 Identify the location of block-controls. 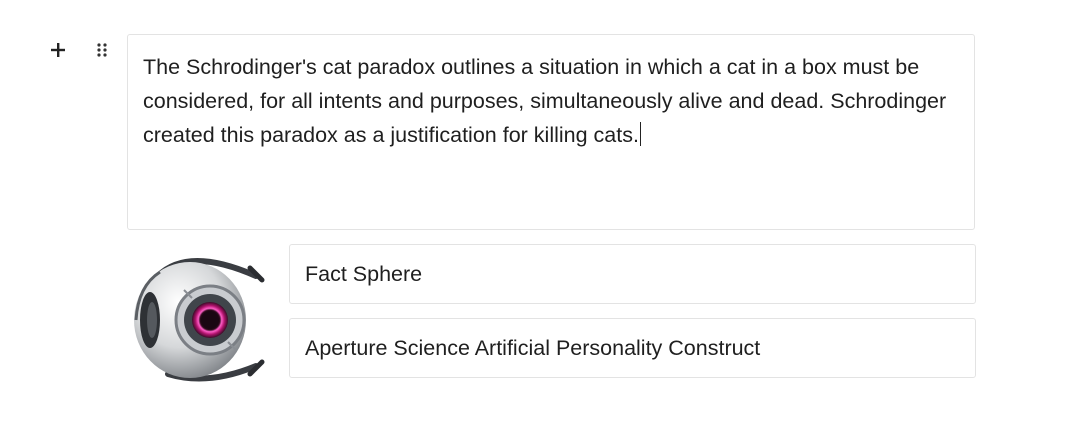
(80, 50).